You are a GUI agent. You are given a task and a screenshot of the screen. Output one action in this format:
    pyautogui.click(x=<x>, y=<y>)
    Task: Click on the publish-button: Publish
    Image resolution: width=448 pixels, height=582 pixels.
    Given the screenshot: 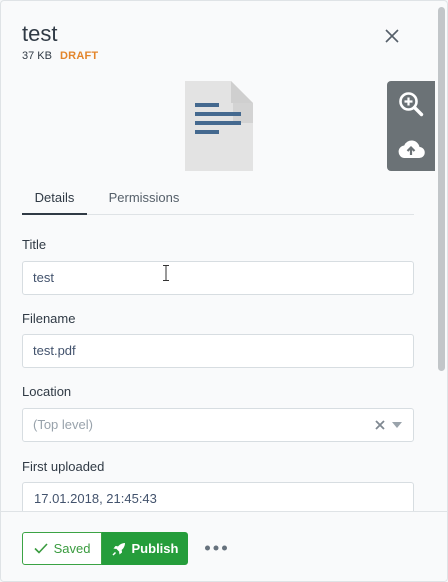 What is the action you would take?
    pyautogui.click(x=145, y=548)
    